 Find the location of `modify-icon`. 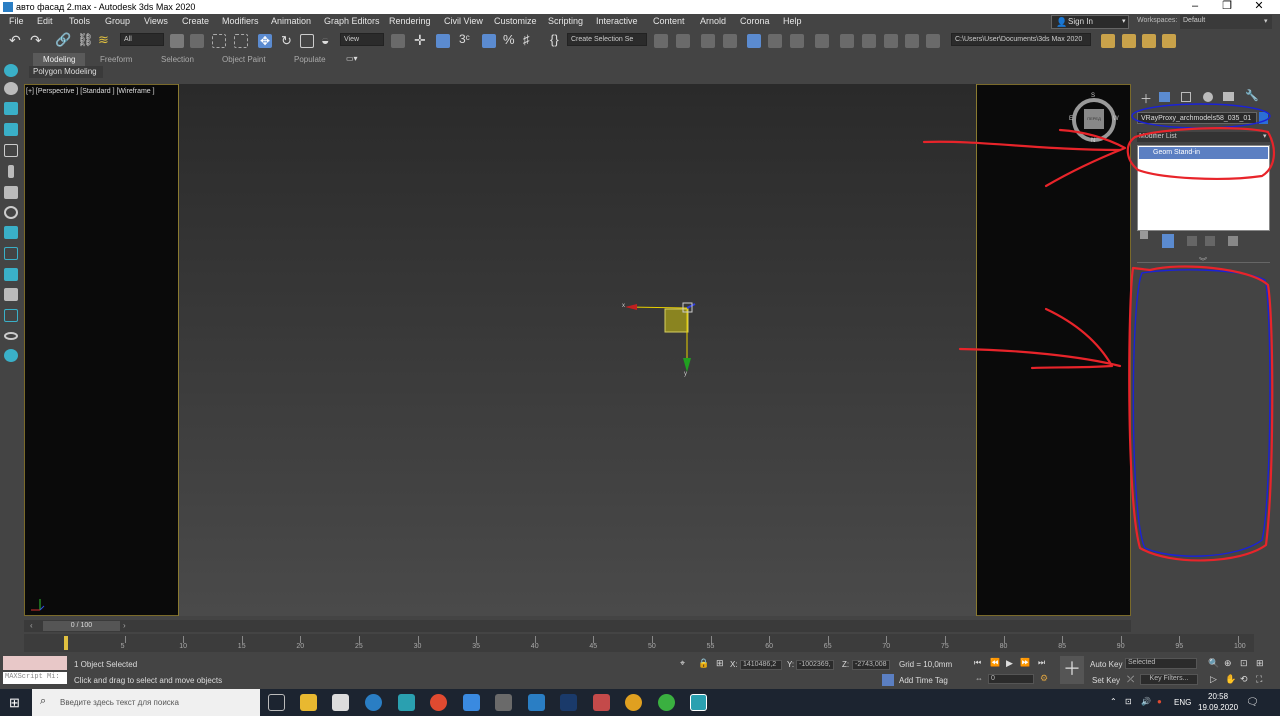

modify-icon is located at coordinates (11, 129).